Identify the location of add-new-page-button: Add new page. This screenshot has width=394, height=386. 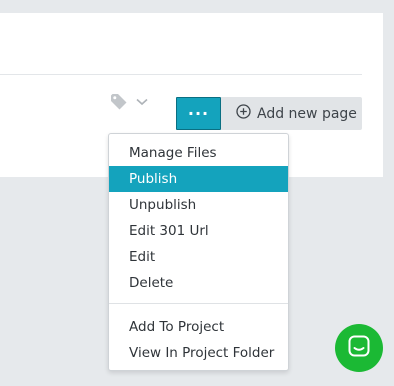
(291, 113).